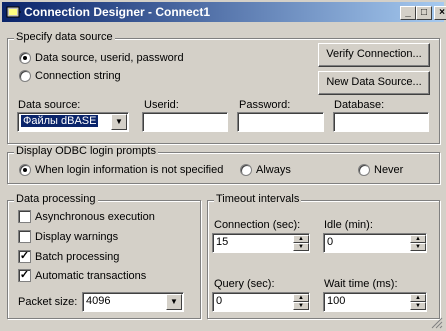 This screenshot has height=331, width=446. What do you see at coordinates (129, 170) in the screenshot?
I see `radio-prompt-not-specified-label: When login information is not specified` at bounding box center [129, 170].